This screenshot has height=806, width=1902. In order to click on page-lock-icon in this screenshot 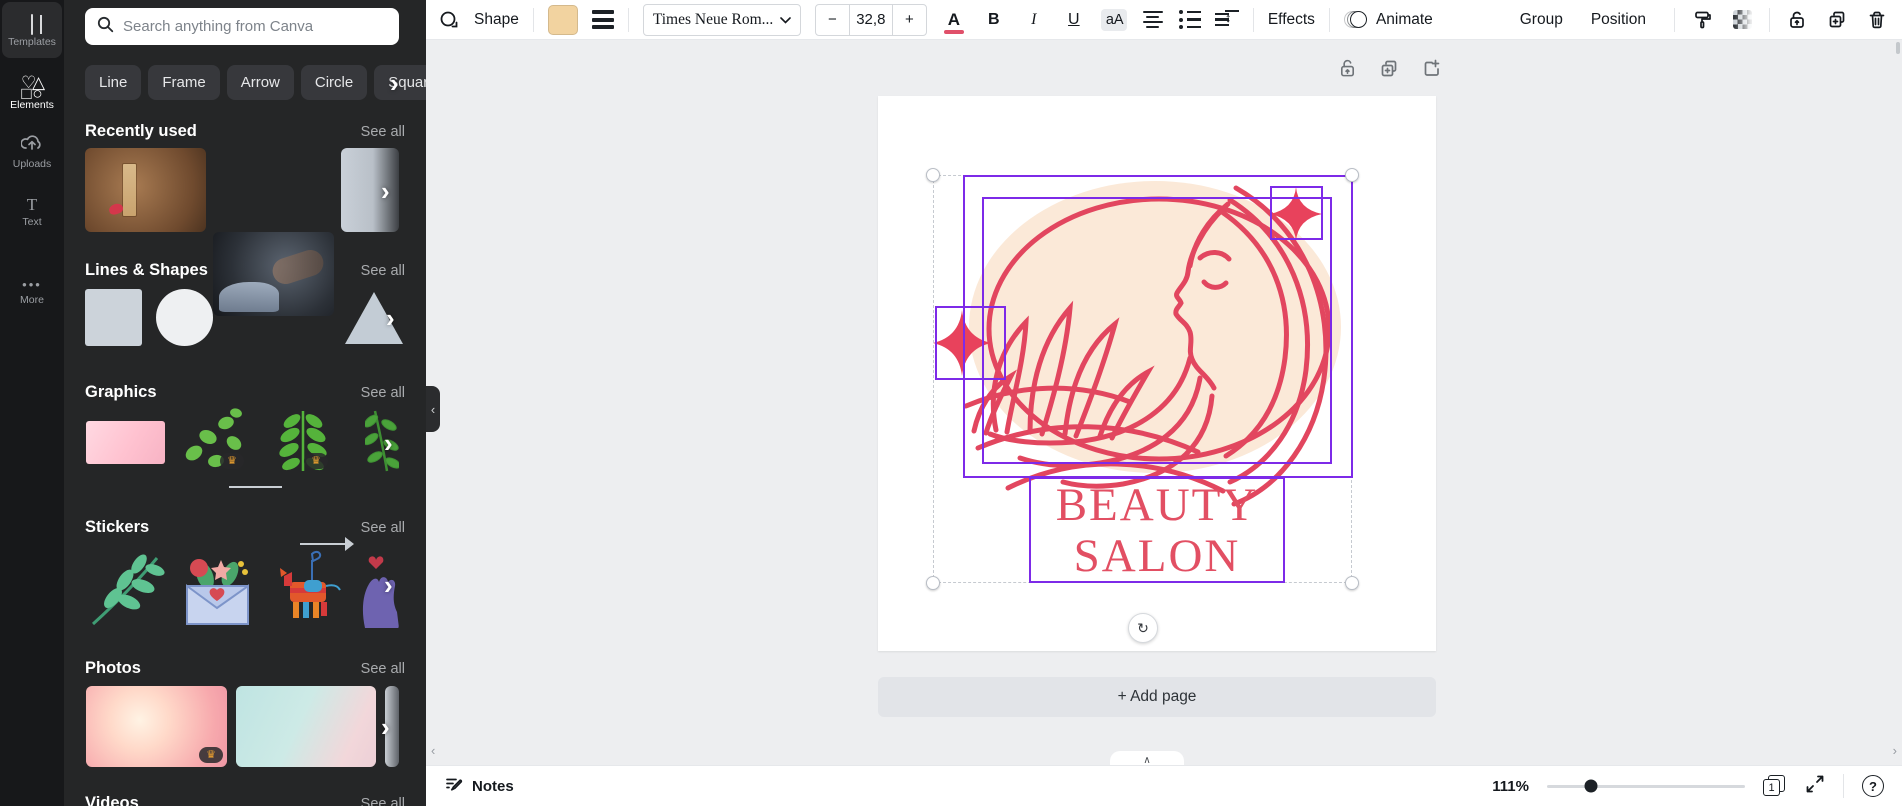, I will do `click(1347, 71)`.